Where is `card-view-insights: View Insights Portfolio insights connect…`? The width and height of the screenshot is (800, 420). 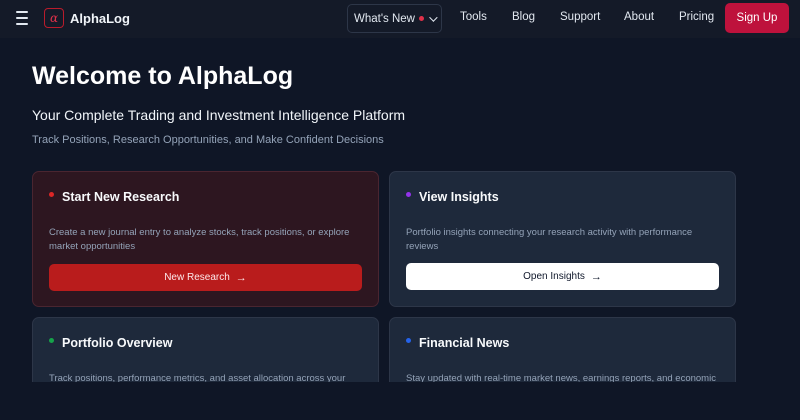 card-view-insights: View Insights Portfolio insights connect… is located at coordinates (562, 239).